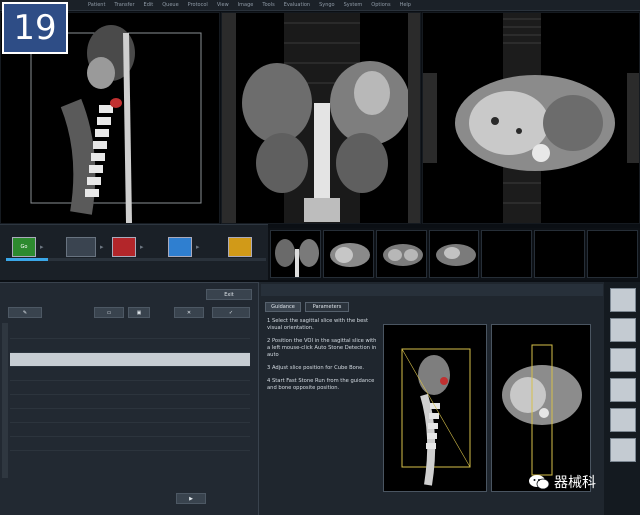 Image resolution: width=640 pixels, height=515 pixels. Describe the element at coordinates (405, 5) in the screenshot. I see `menu-item: Help` at that location.